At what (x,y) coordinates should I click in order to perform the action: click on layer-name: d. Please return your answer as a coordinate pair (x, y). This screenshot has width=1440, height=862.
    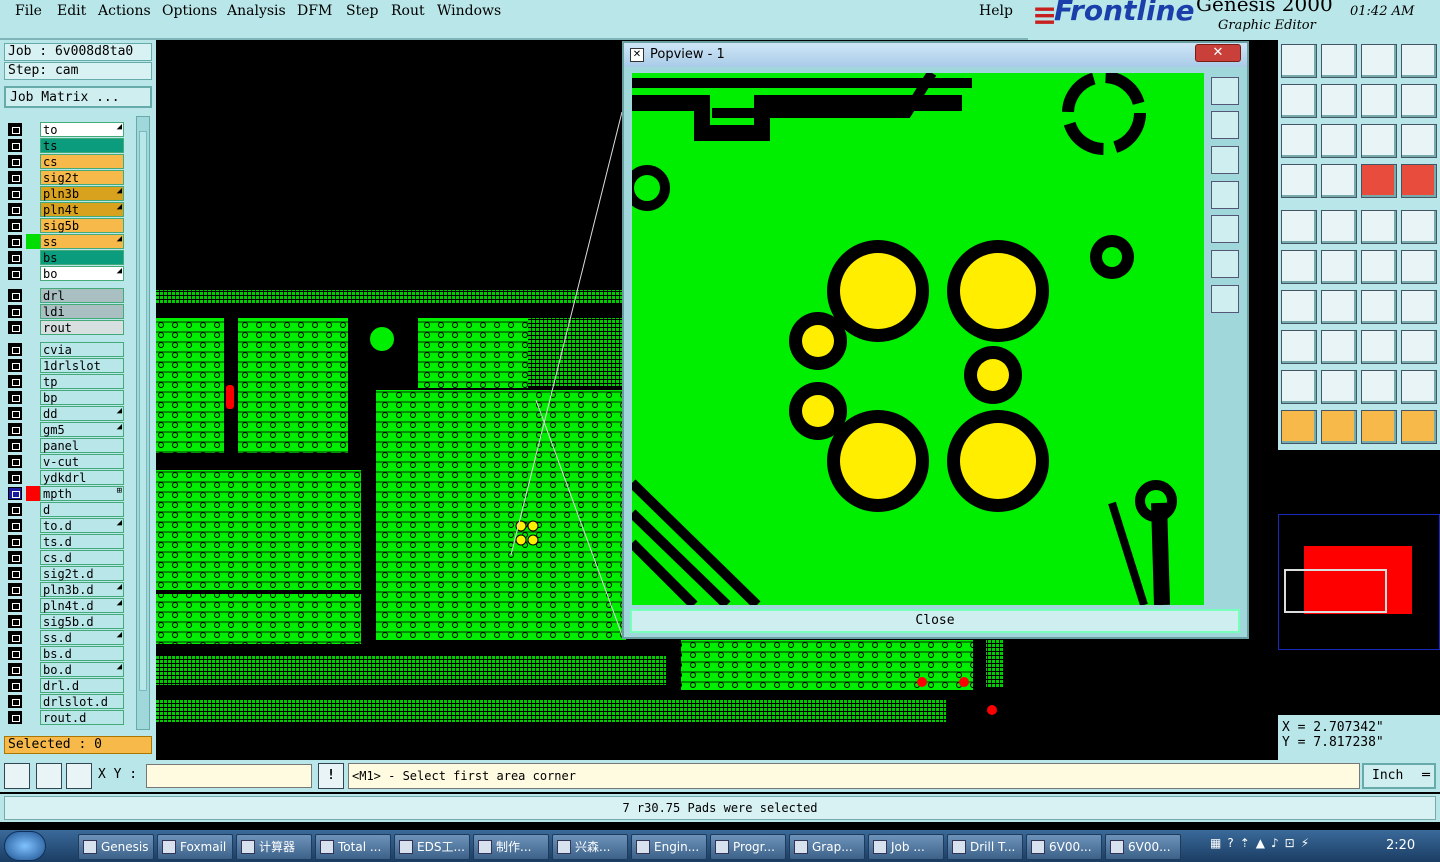
    Looking at the image, I should click on (82, 509).